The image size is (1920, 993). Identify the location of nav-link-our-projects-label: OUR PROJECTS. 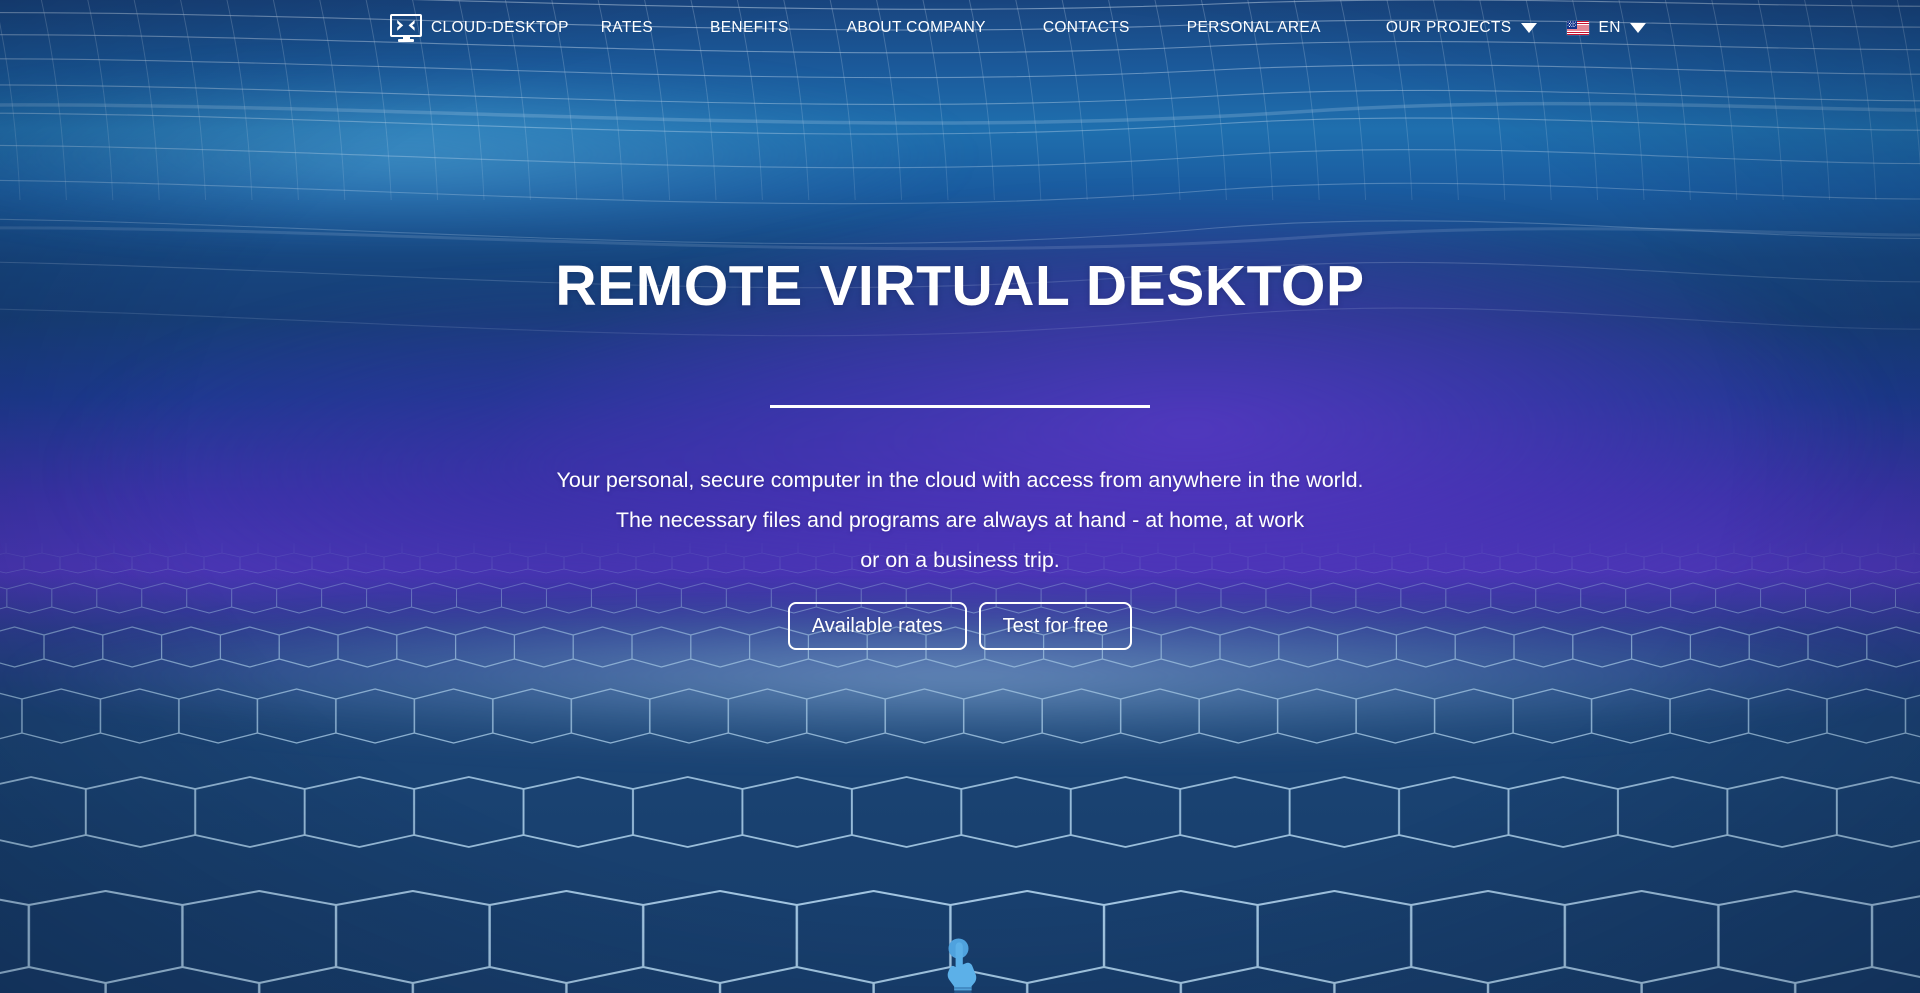
(1448, 27).